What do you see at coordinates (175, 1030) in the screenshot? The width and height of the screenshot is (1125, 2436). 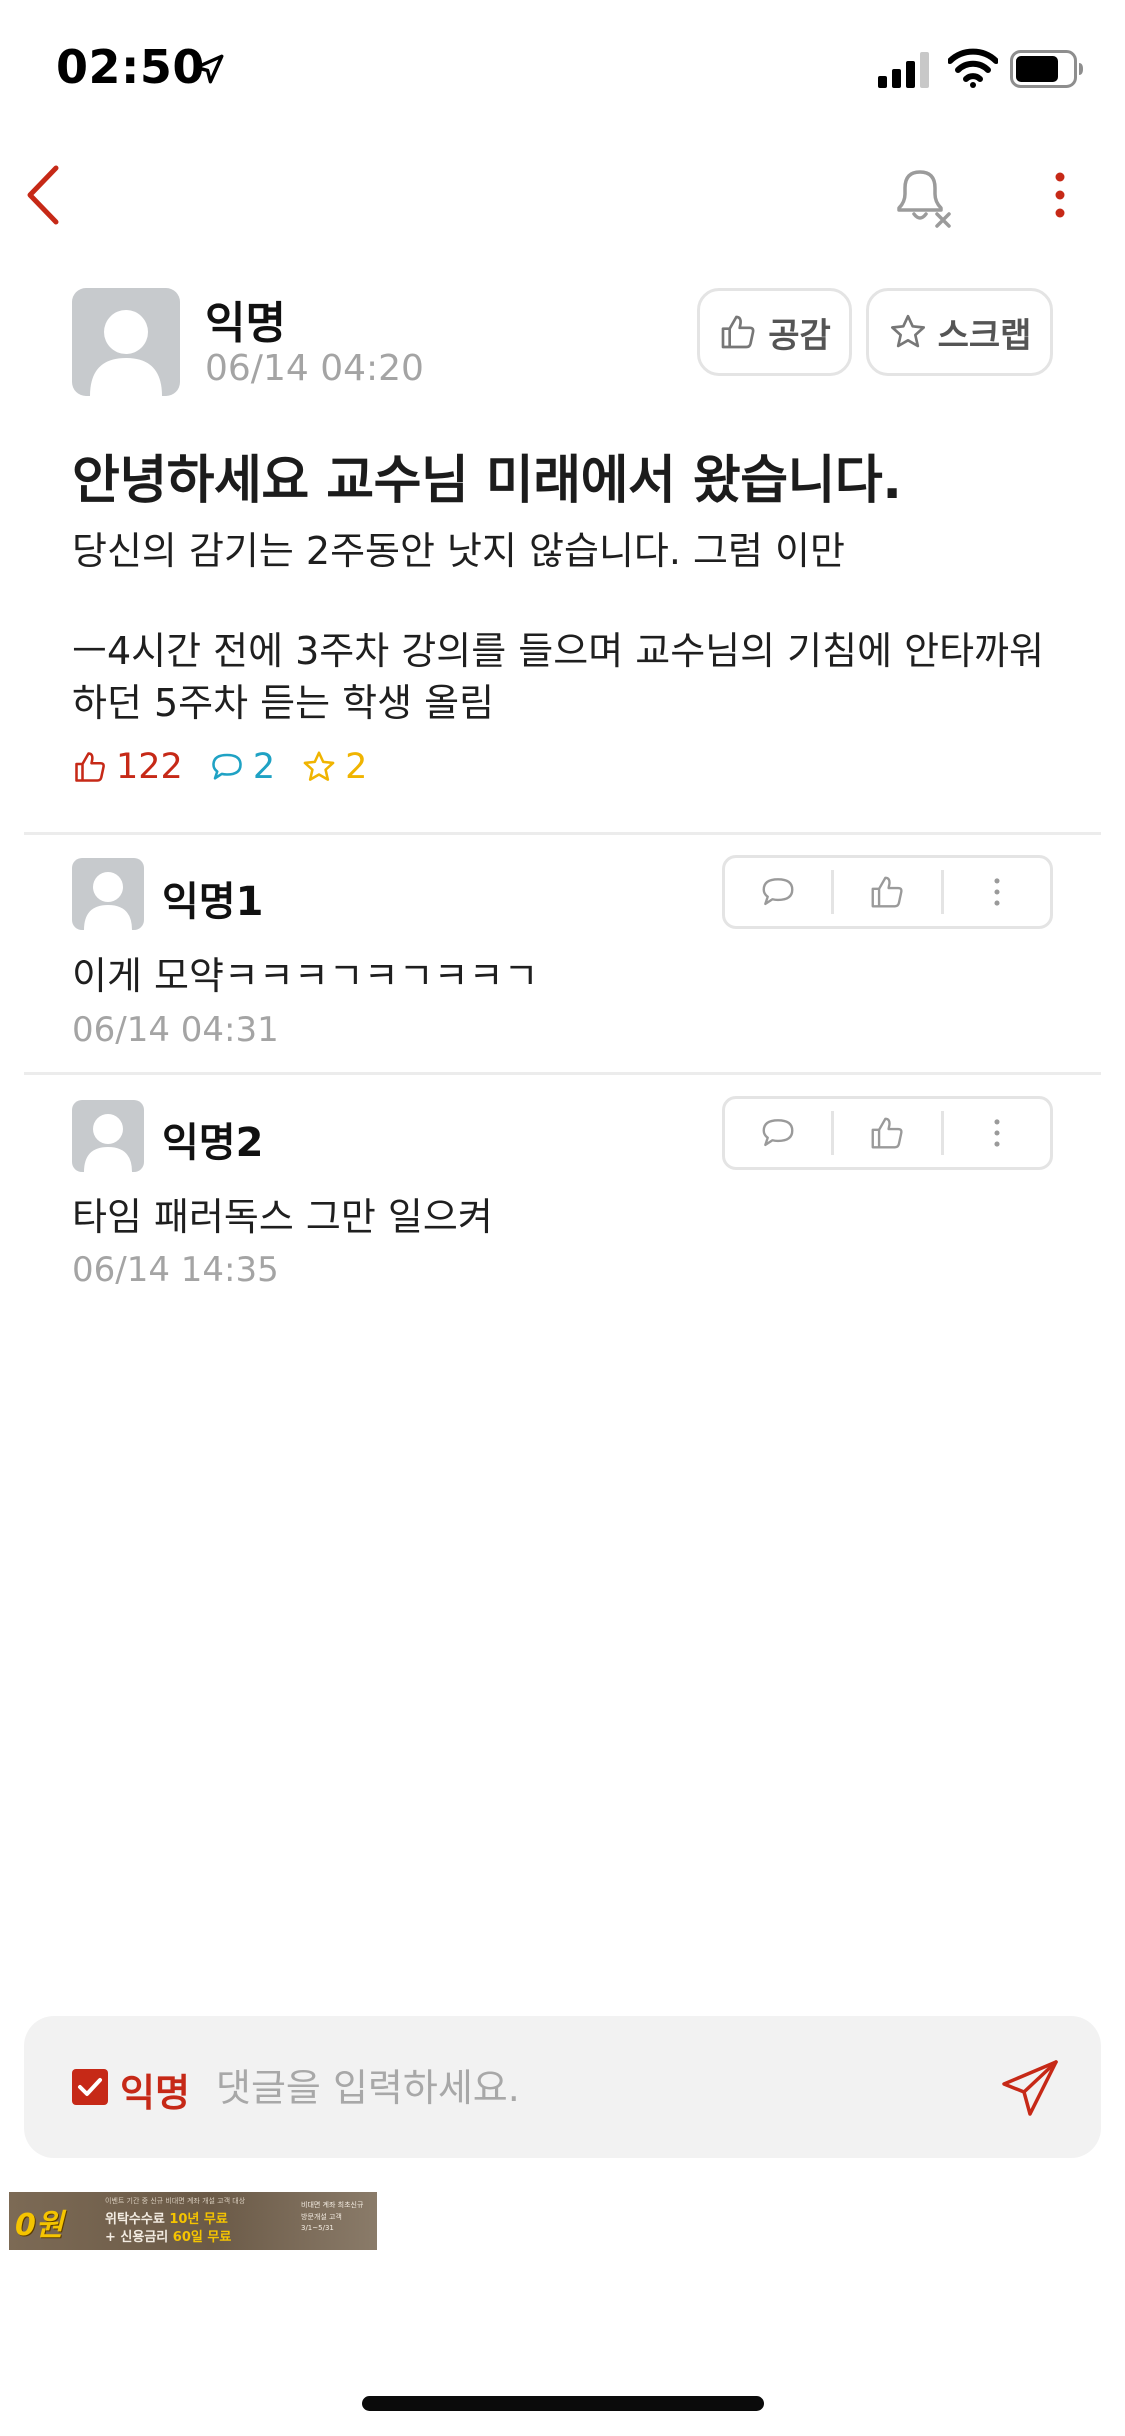 I see `comment-timestamp: 06/14 04:31` at bounding box center [175, 1030].